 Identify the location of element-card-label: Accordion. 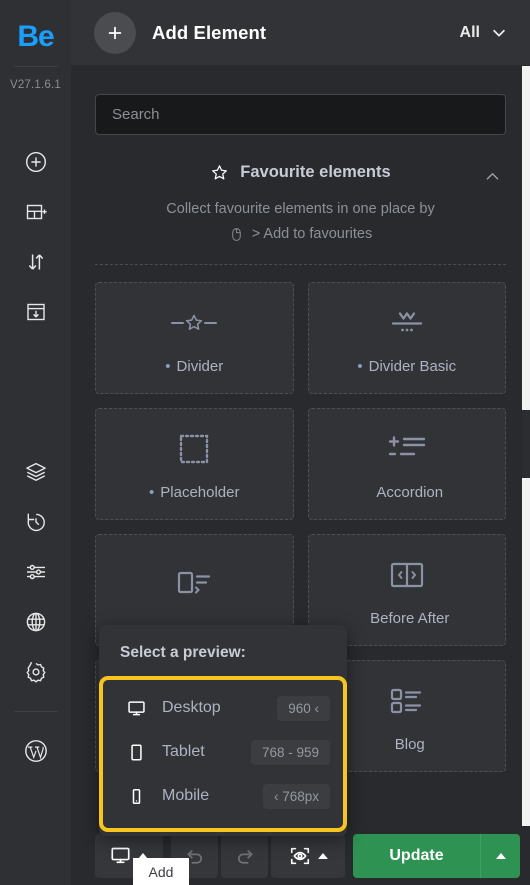
(406, 492).